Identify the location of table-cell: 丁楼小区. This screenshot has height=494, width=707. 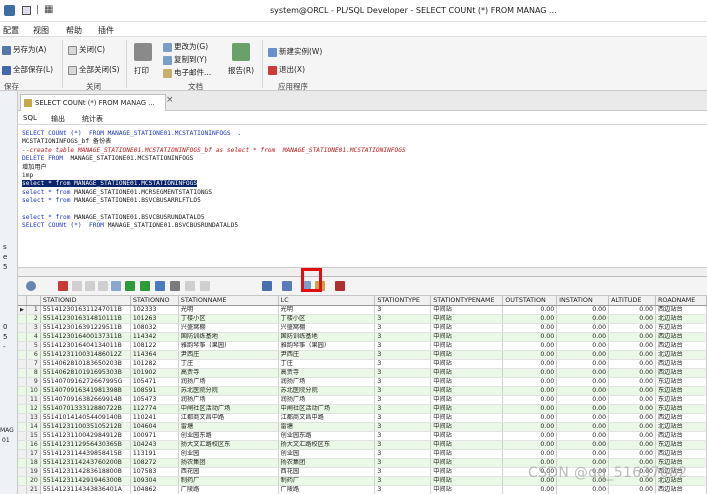
(228, 319).